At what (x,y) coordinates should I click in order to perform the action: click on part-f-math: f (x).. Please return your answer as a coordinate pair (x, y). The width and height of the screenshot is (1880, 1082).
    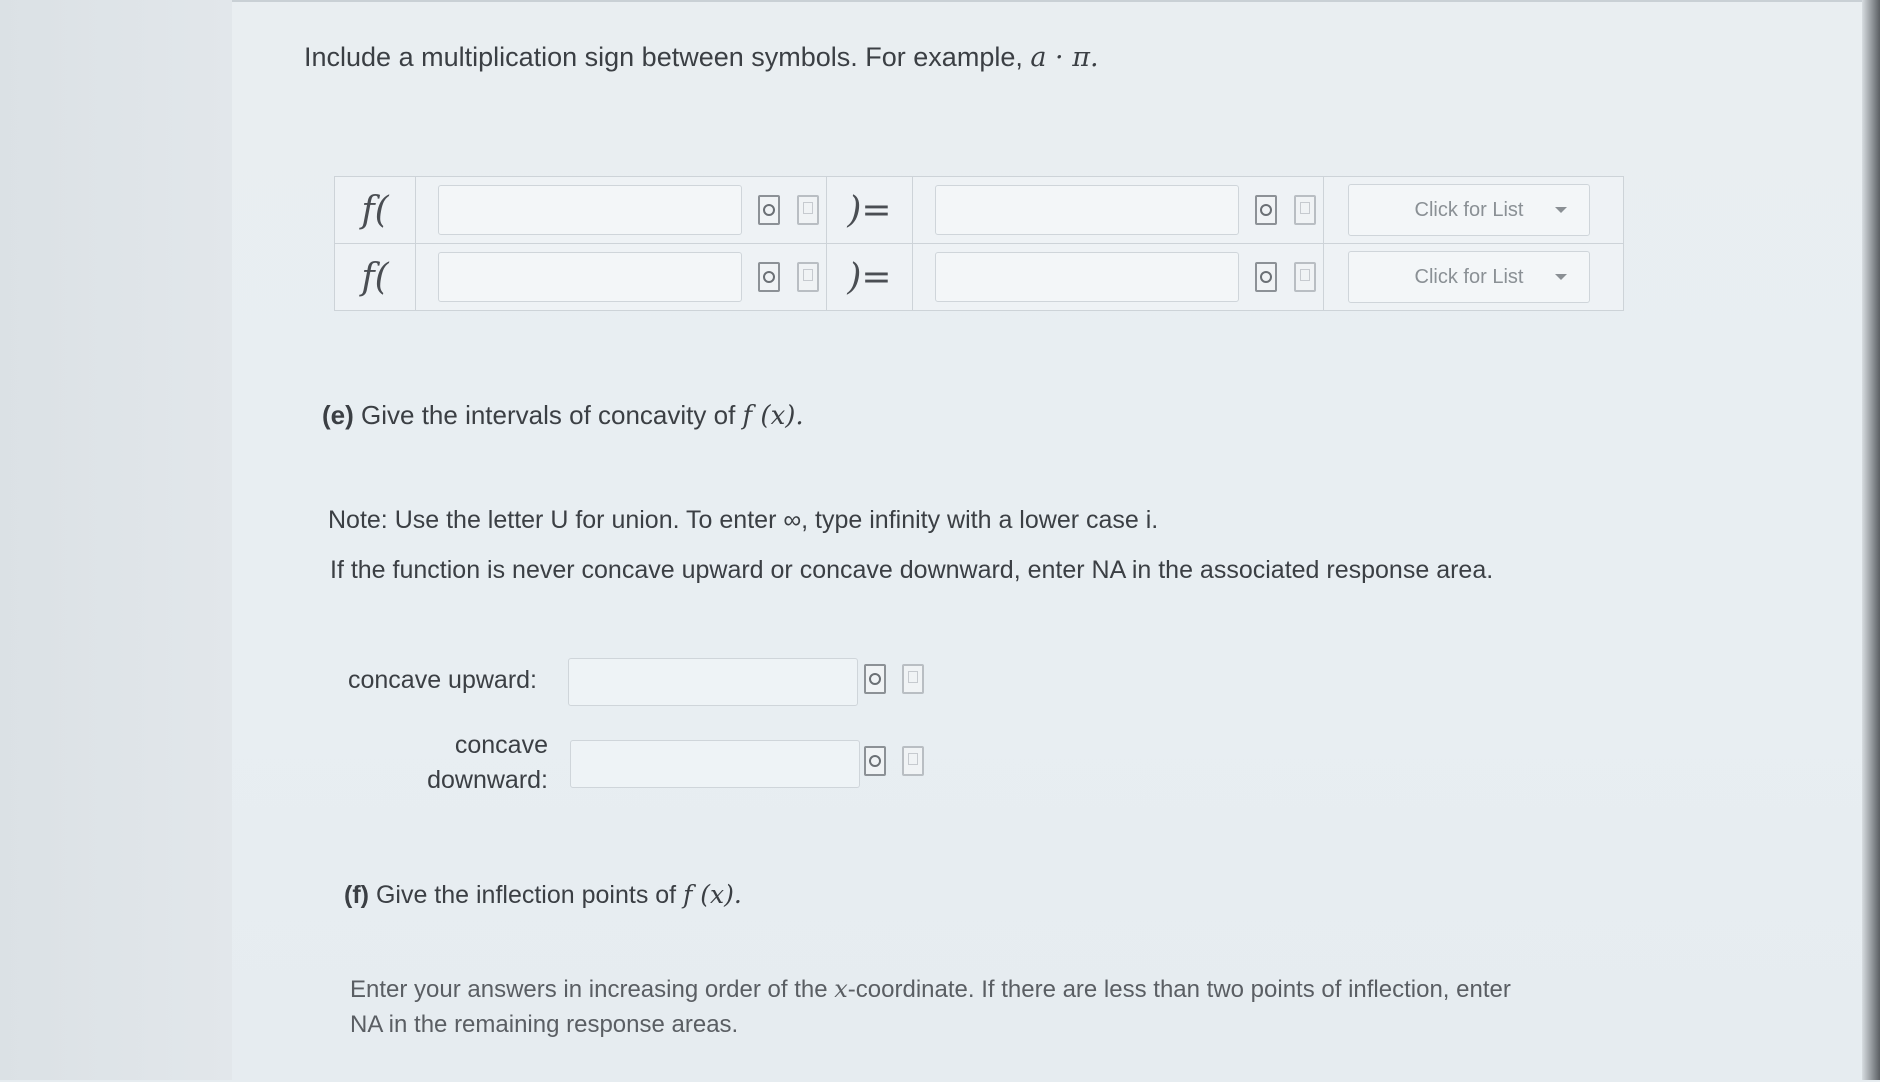
    Looking at the image, I should click on (712, 894).